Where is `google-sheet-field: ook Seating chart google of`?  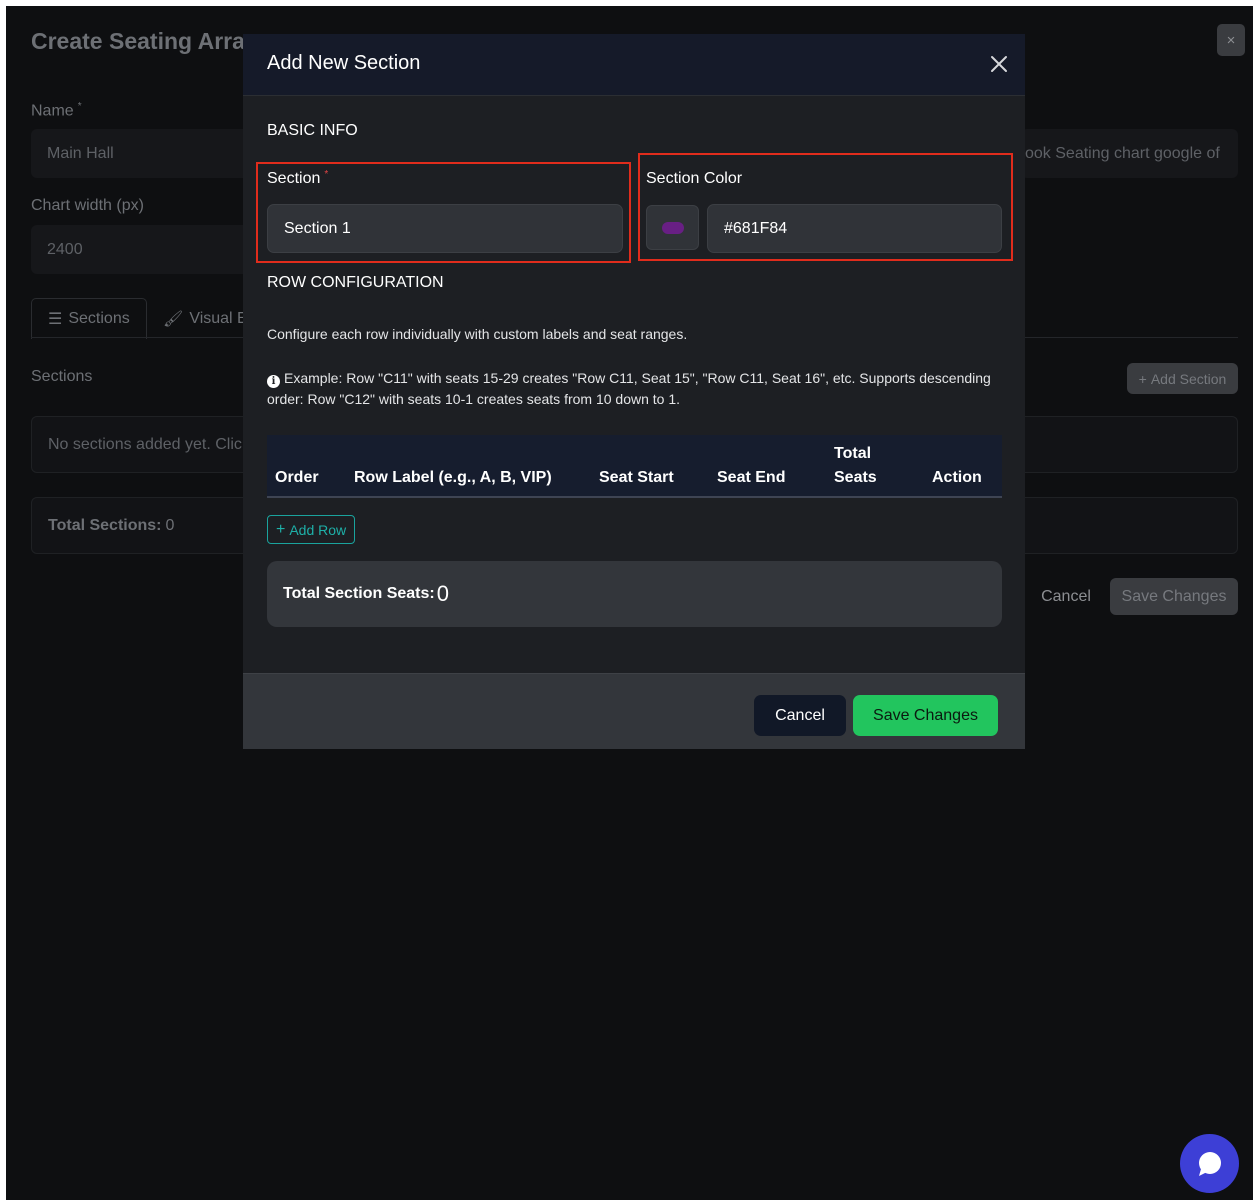
google-sheet-field: ook Seating chart google of is located at coordinates (1129, 153).